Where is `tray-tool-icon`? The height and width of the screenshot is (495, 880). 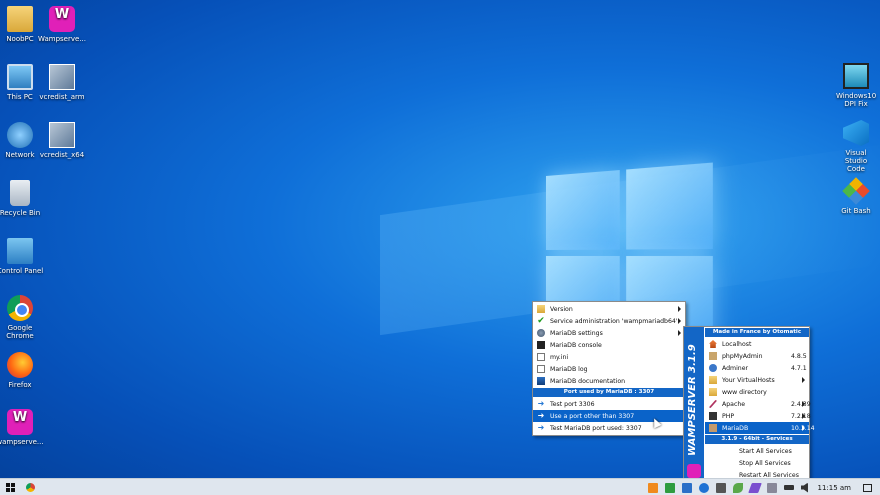 tray-tool-icon is located at coordinates (721, 488).